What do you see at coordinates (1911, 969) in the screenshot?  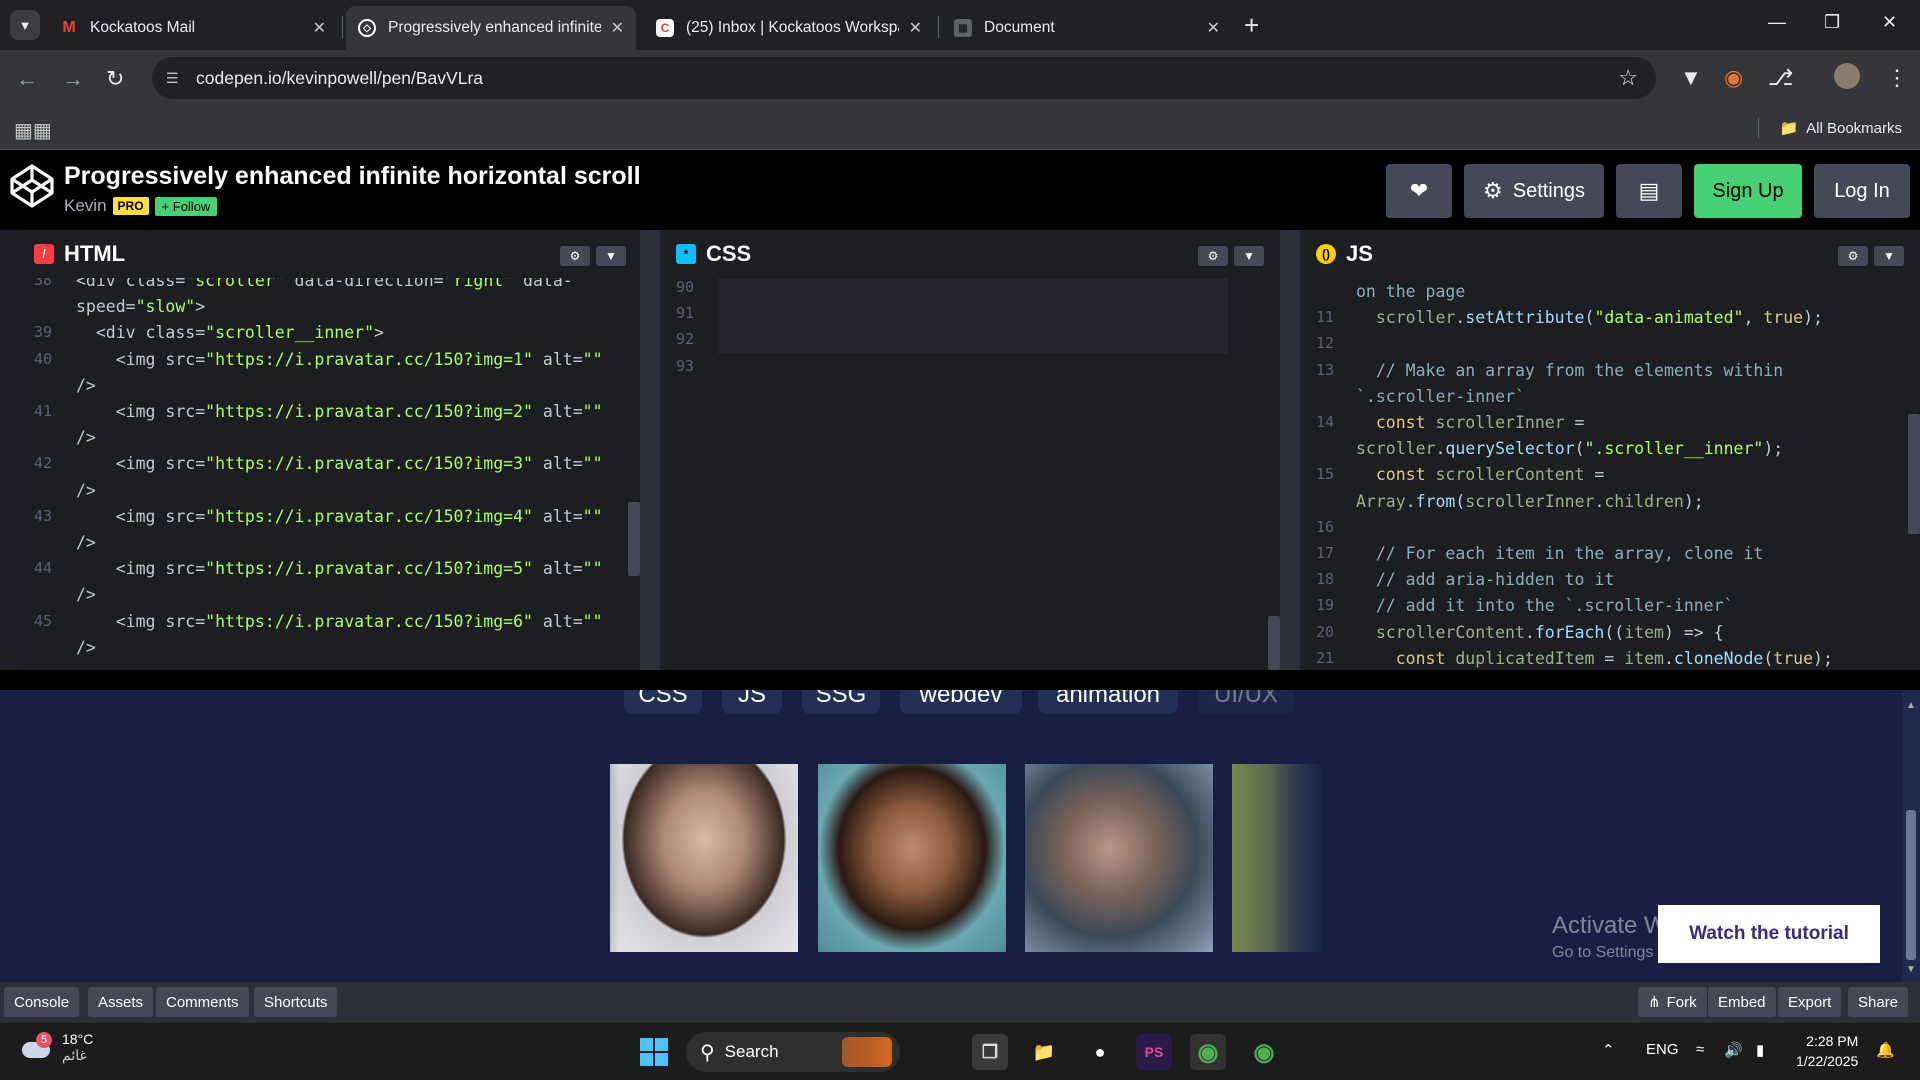 I see `scroll-down-icon: ▼` at bounding box center [1911, 969].